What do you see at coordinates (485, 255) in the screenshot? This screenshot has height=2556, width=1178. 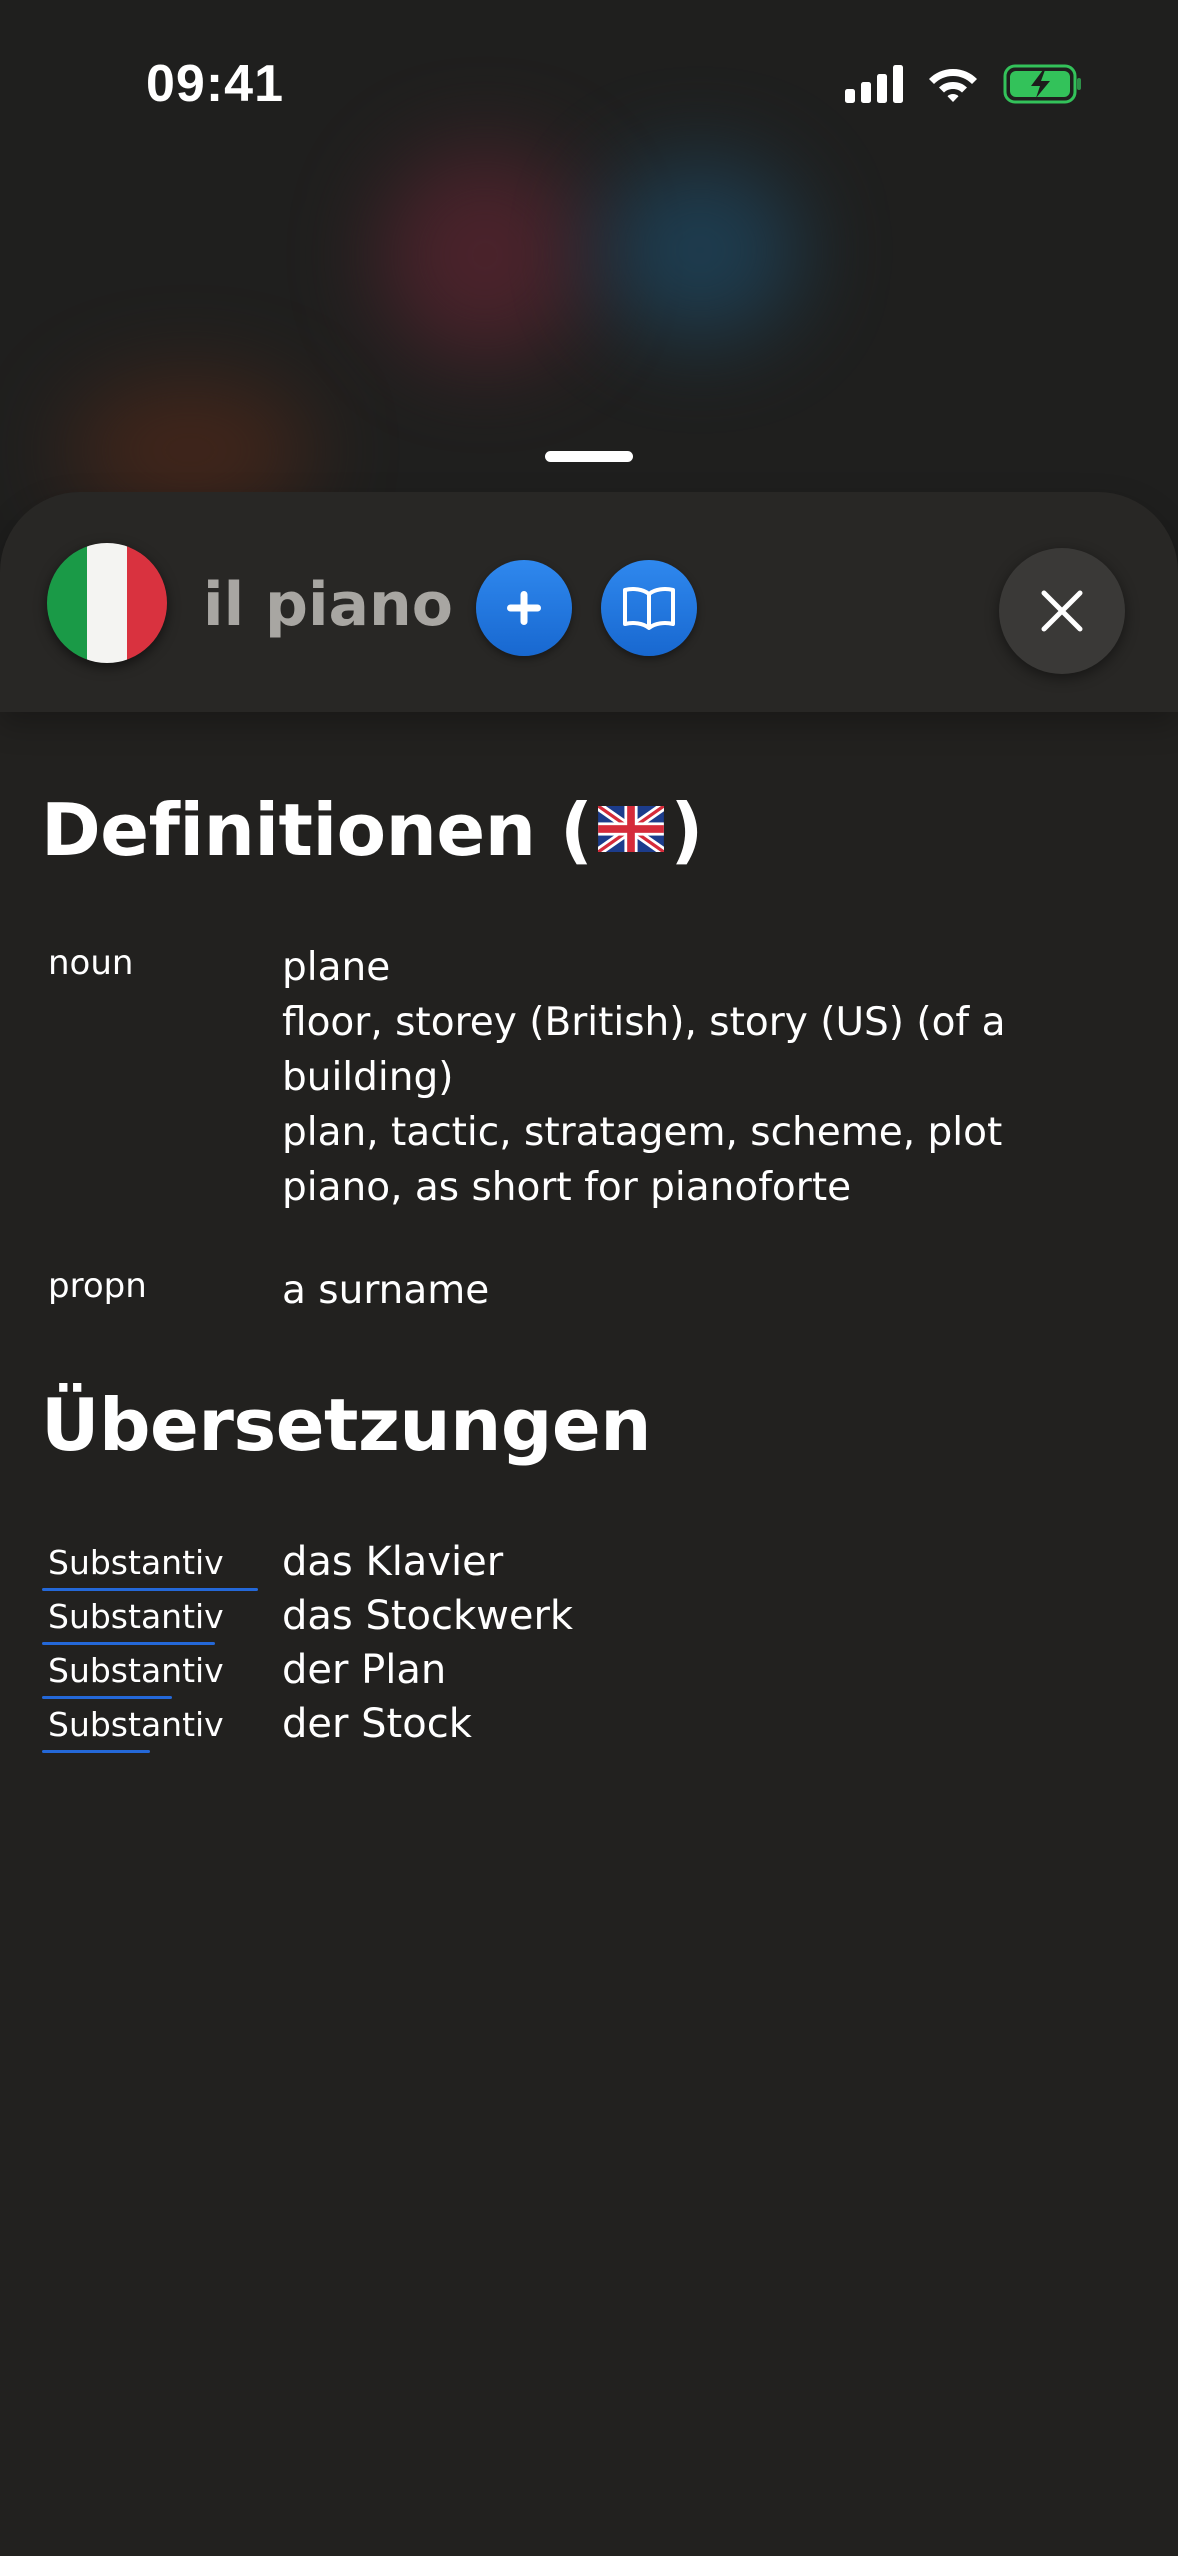 I see `background-blur-red` at bounding box center [485, 255].